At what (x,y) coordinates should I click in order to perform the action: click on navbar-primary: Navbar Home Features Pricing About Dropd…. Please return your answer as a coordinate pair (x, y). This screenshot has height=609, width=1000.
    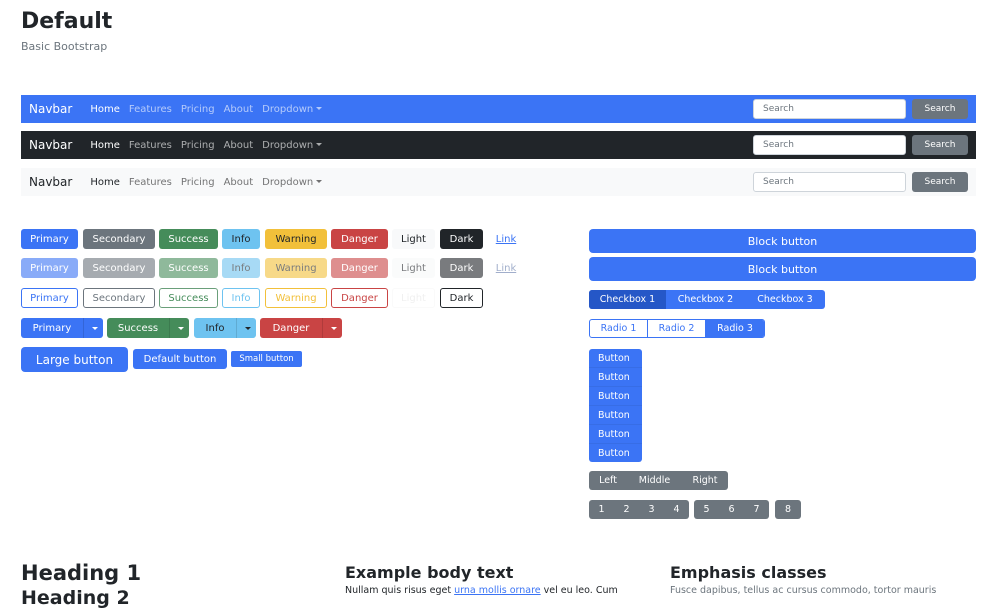
    Looking at the image, I should click on (498, 109).